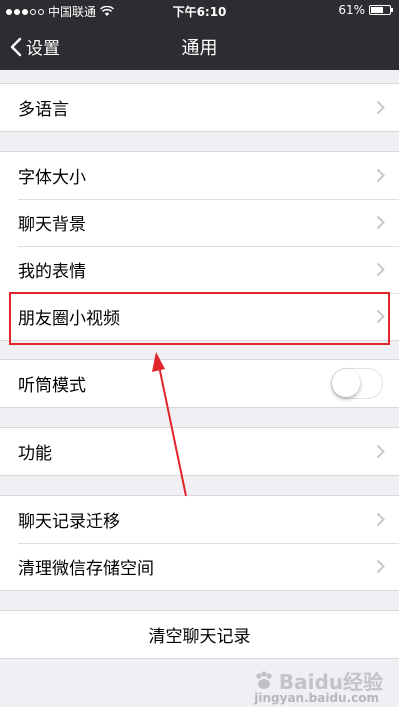 This screenshot has height=707, width=399. I want to click on group-language: 多语言, so click(199, 107).